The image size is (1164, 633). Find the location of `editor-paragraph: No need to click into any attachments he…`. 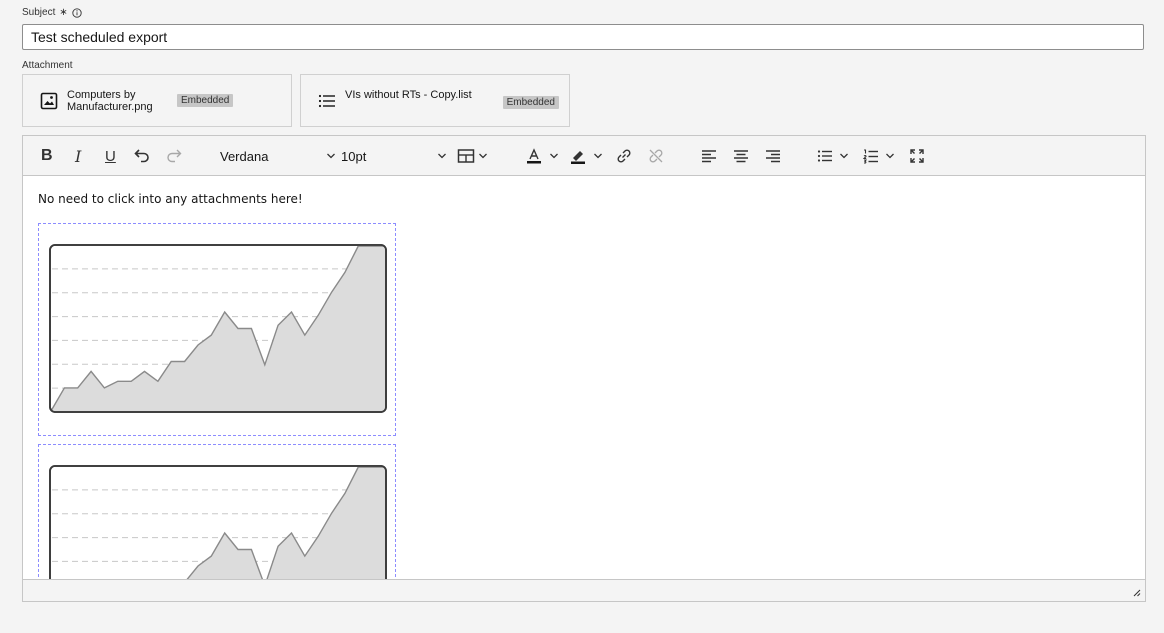

editor-paragraph: No need to click into any attachments he… is located at coordinates (170, 199).